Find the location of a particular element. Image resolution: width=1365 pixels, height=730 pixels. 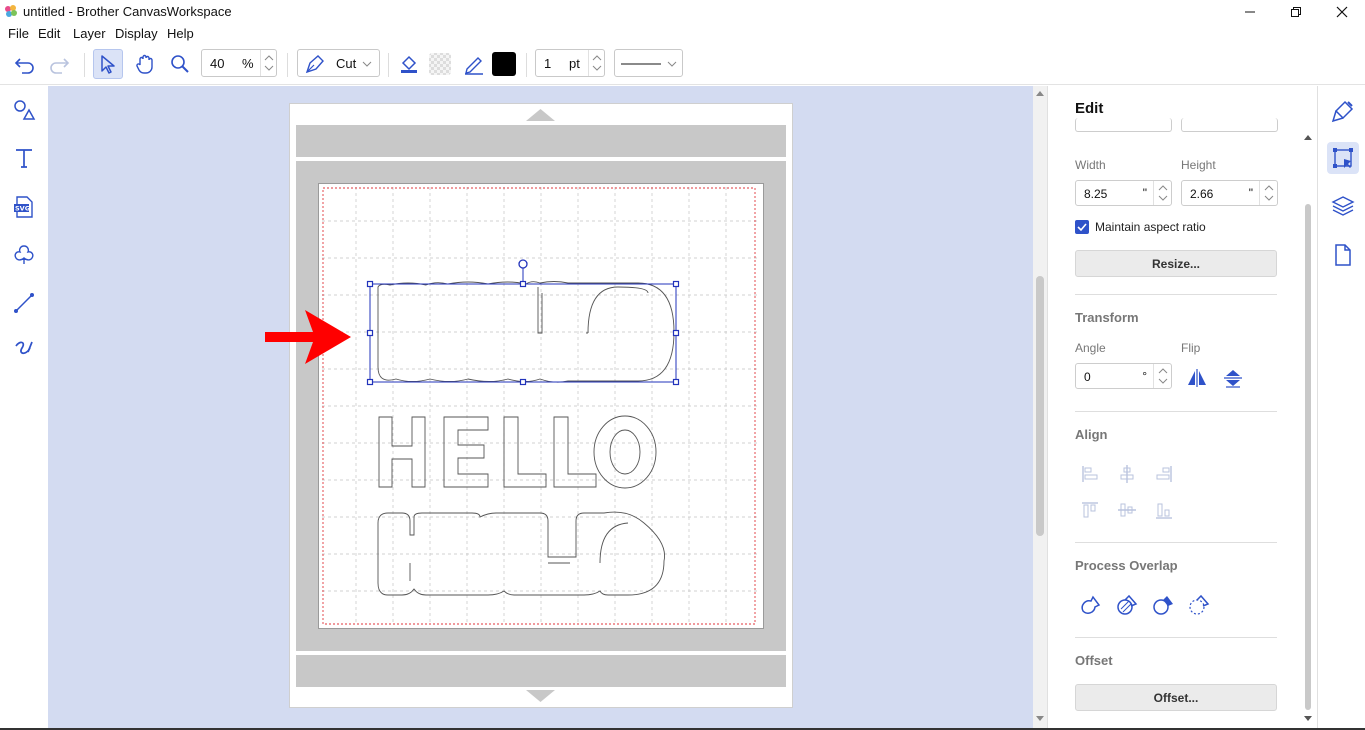

main-toolbar: 40 % Cut 1 pt is located at coordinates (682, 64).